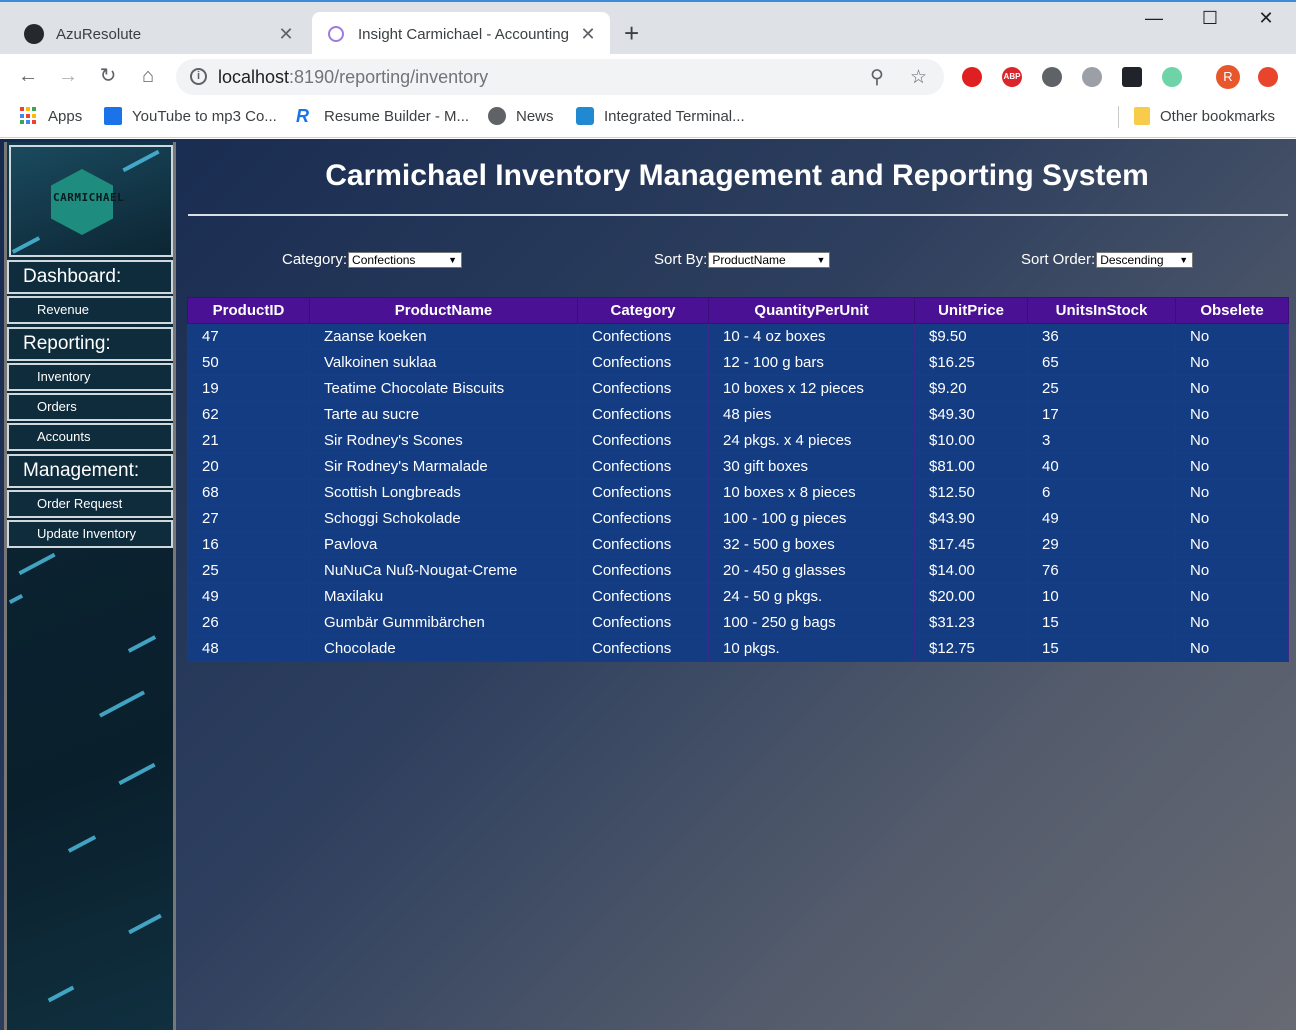  Describe the element at coordinates (336, 34) in the screenshot. I see `app-favicon-icon` at that location.